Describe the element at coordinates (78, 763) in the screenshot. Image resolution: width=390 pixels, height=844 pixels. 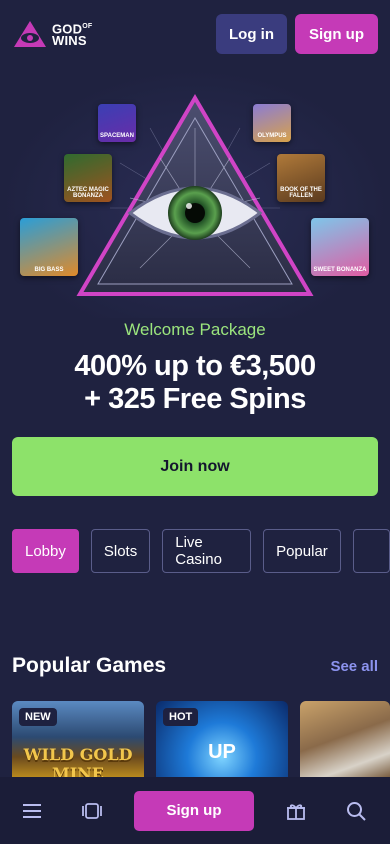
I see `game-card-title: WILD GOLD MINE` at that location.